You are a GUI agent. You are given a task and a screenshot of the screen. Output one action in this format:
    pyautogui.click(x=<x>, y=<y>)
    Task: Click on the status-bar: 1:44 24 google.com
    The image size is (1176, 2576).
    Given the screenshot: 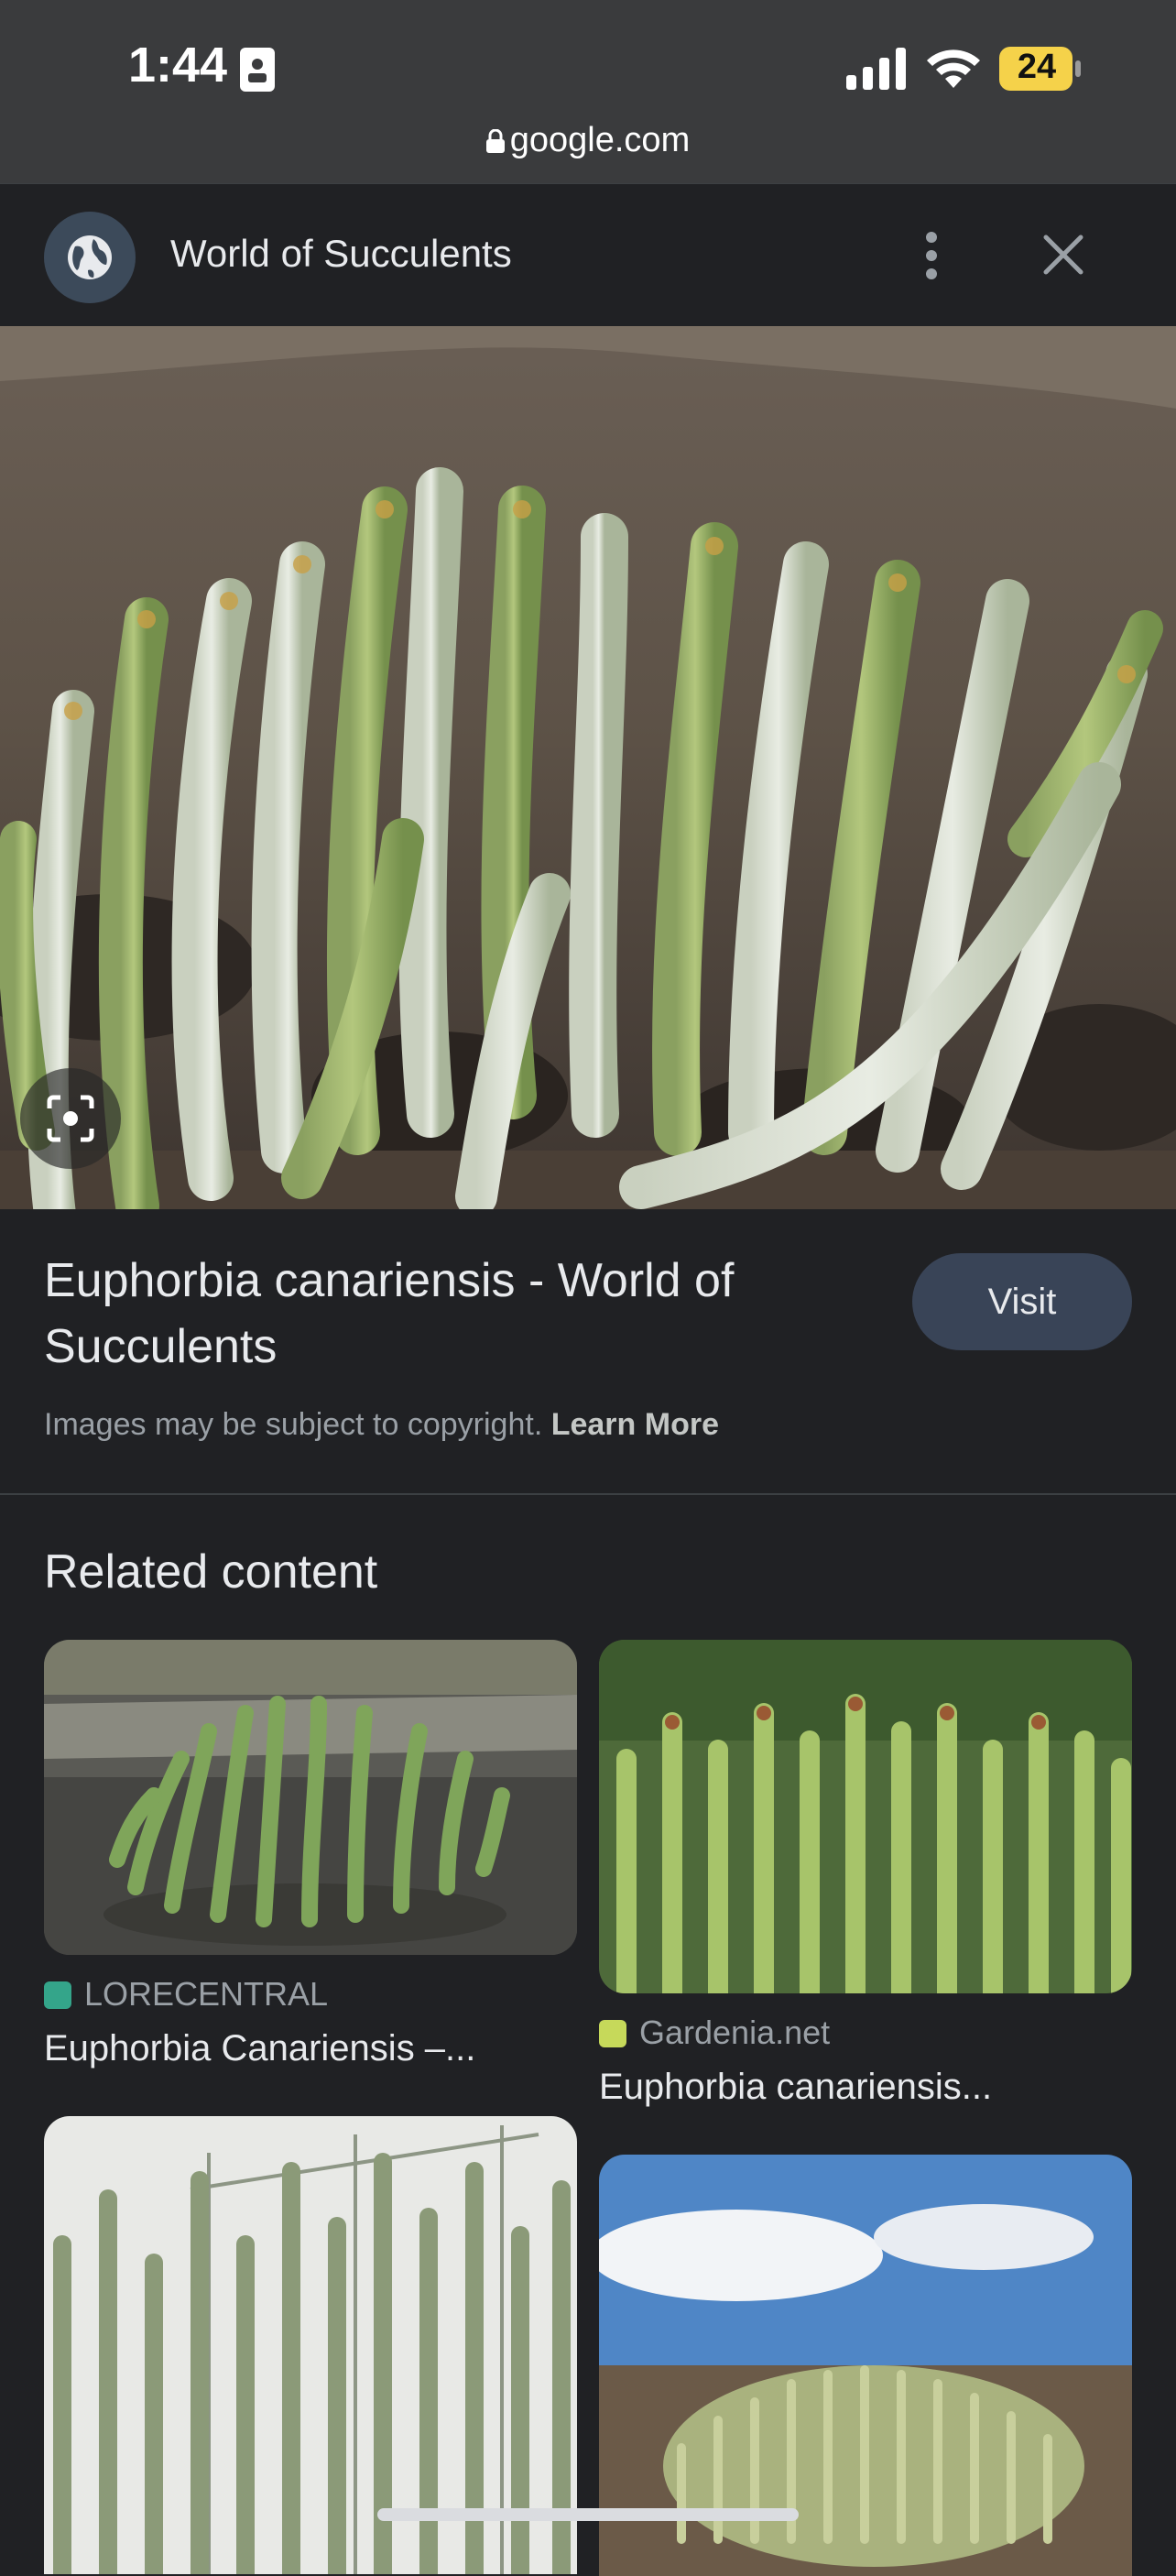 What is the action you would take?
    pyautogui.click(x=588, y=92)
    